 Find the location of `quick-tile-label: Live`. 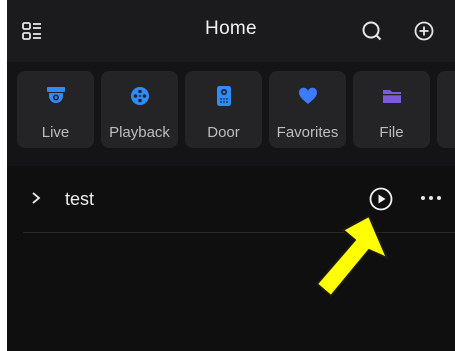

quick-tile-label: Live is located at coordinates (55, 132).